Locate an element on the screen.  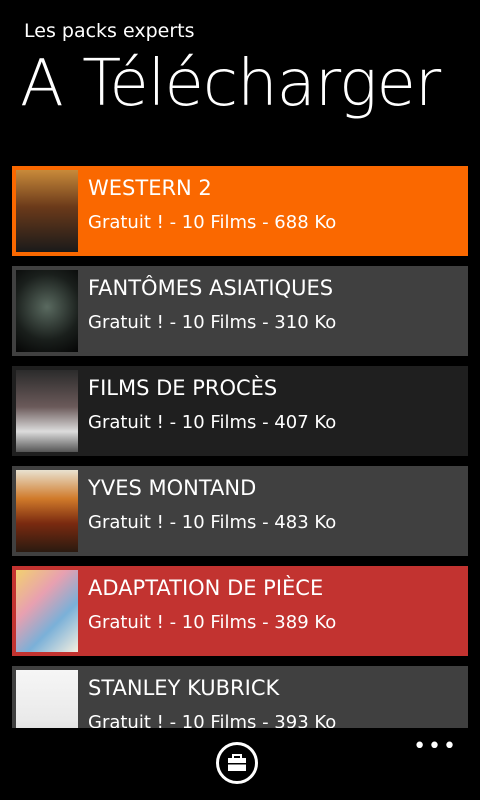
item-name: YVES MONTAND is located at coordinates (172, 488).